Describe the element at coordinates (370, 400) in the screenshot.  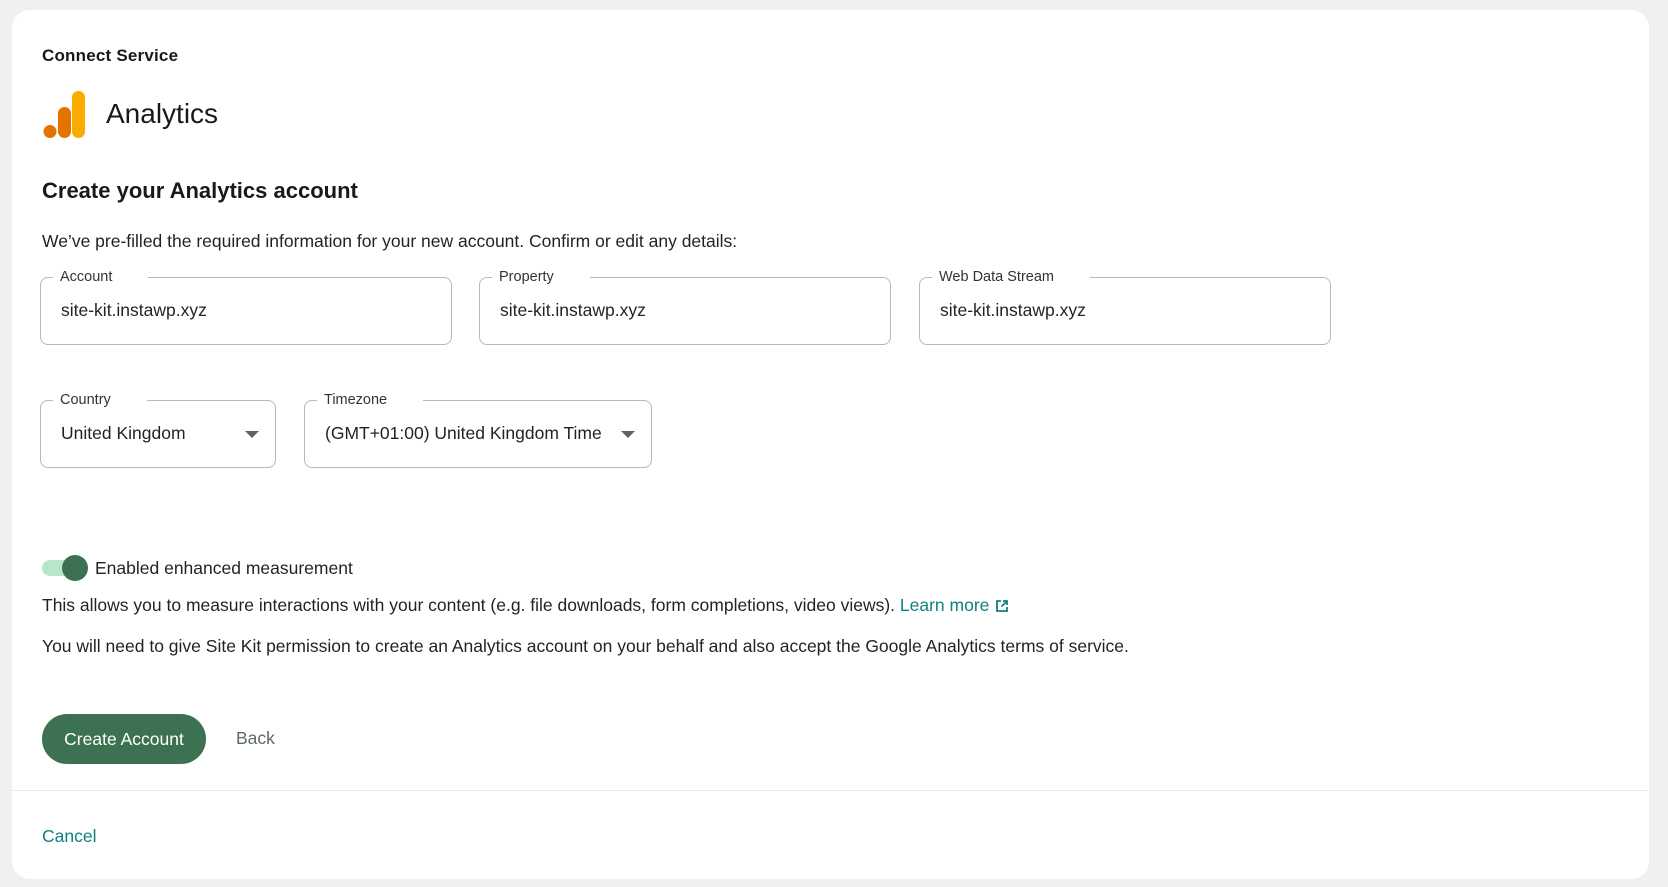
I see `timezone-label: Timezone` at that location.